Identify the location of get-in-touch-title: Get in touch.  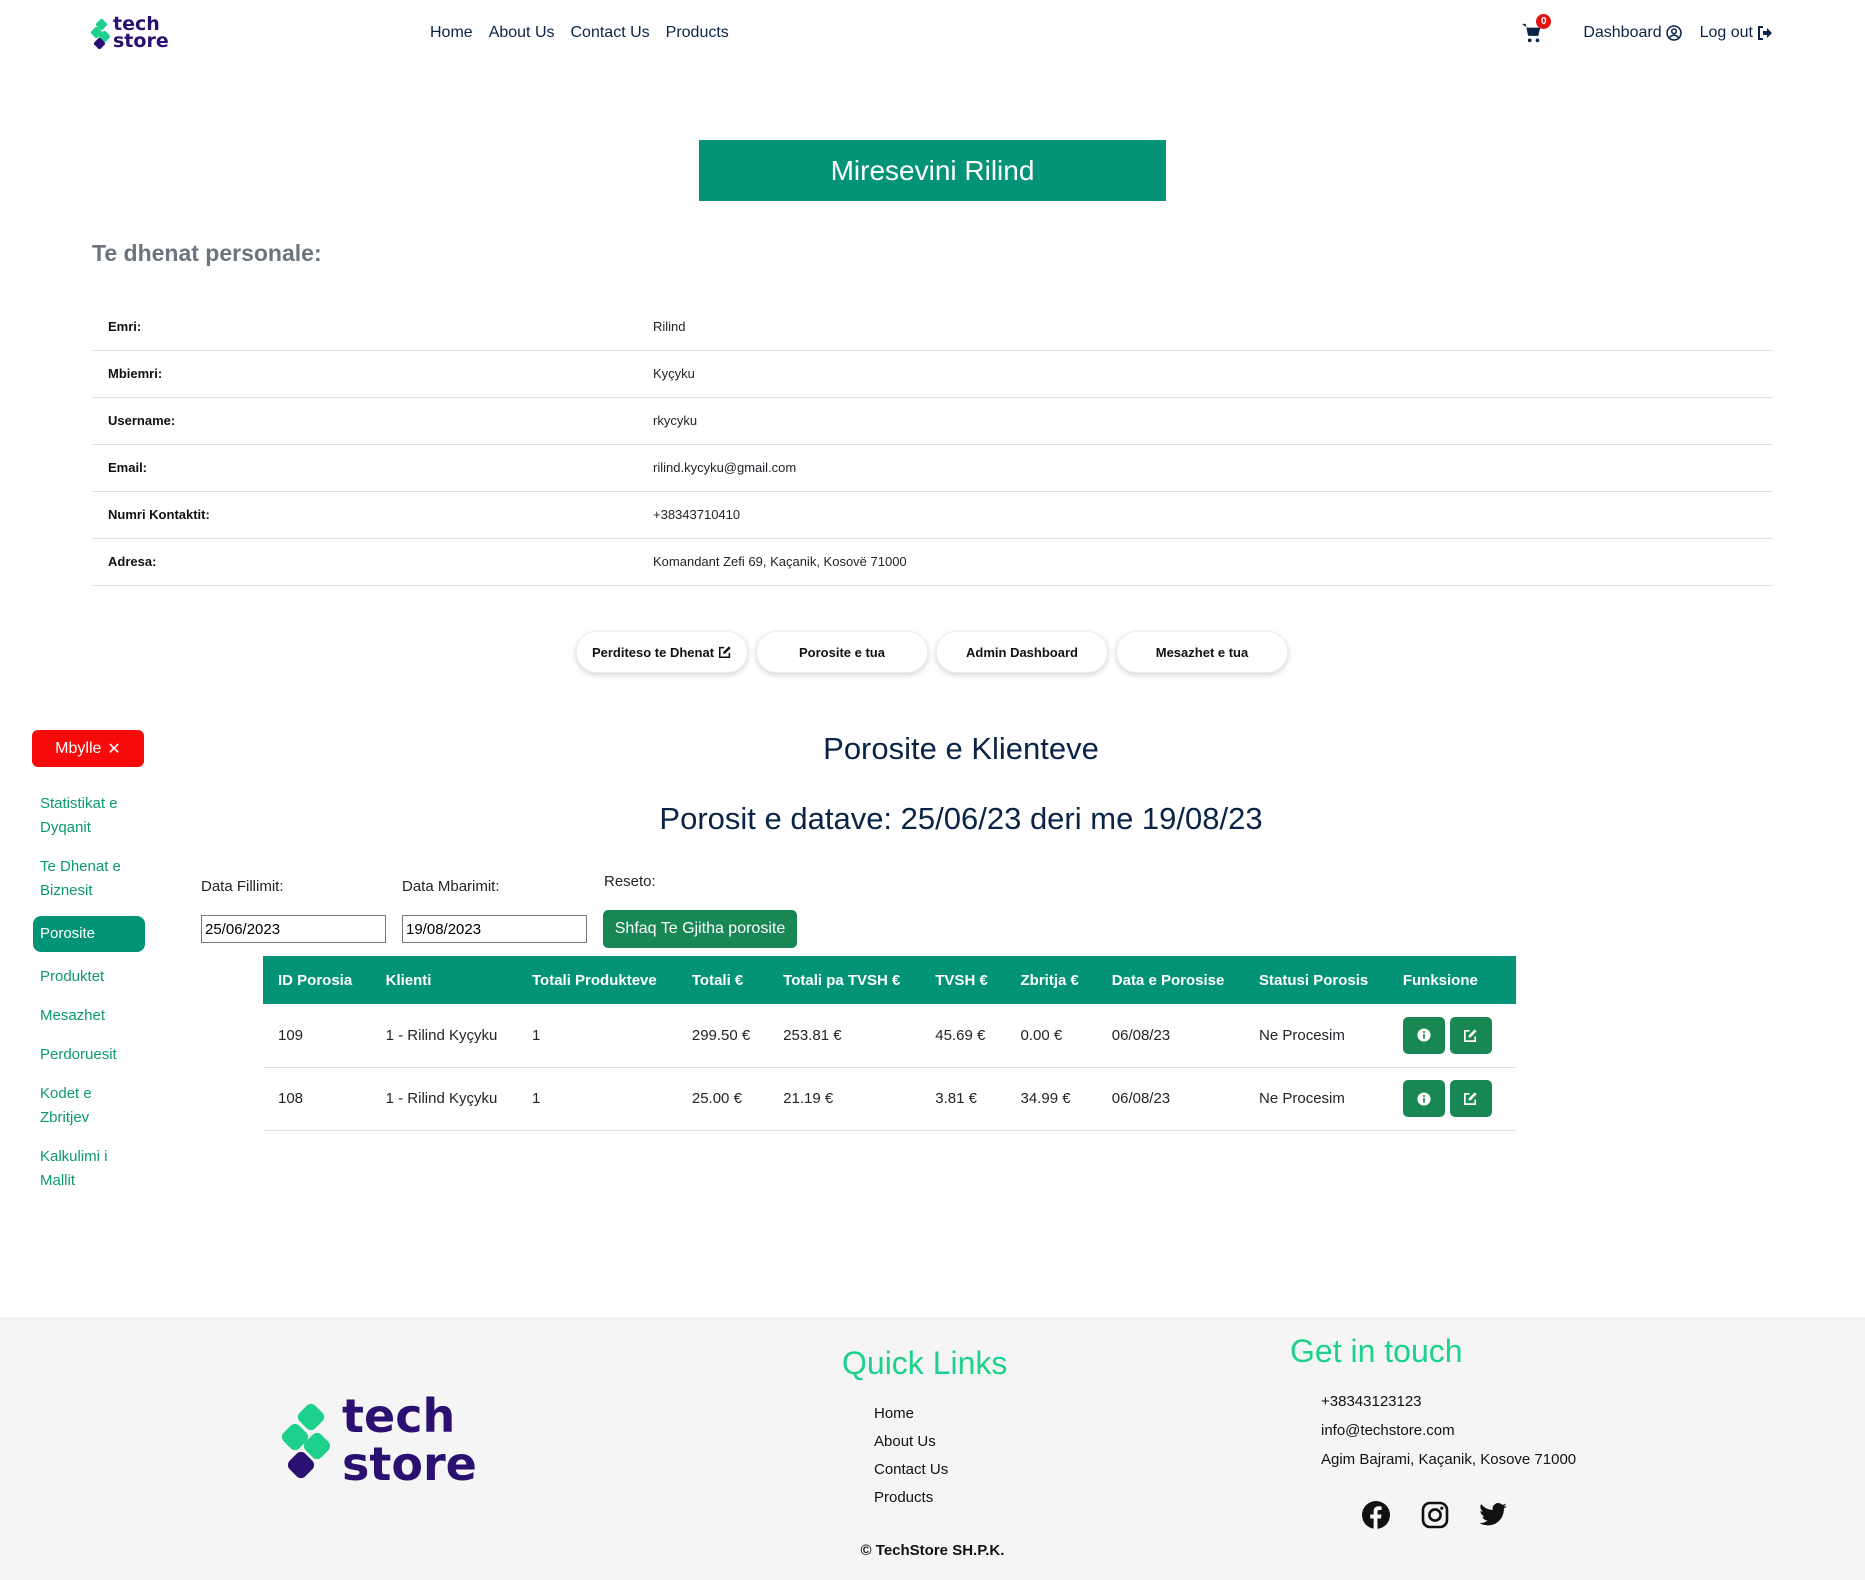
(1376, 1351).